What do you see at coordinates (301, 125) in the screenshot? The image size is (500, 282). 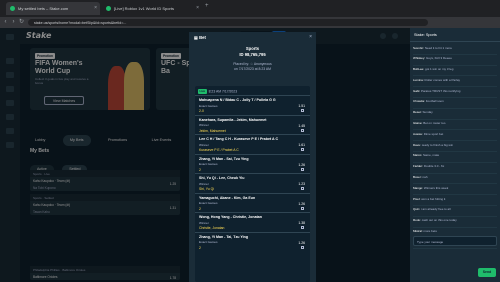 I see `leg-odds: 1.45` at bounding box center [301, 125].